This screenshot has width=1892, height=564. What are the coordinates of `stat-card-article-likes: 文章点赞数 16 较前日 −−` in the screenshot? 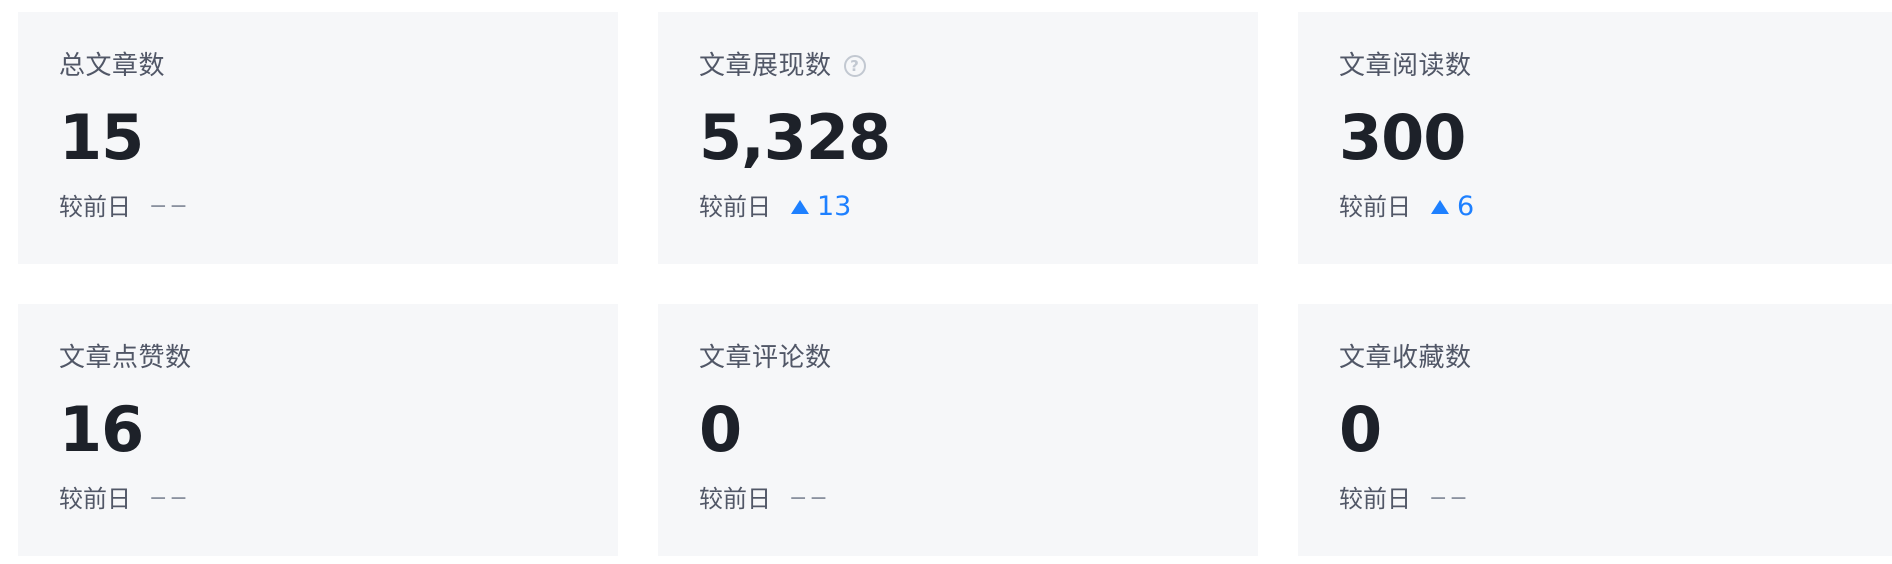 It's located at (318, 430).